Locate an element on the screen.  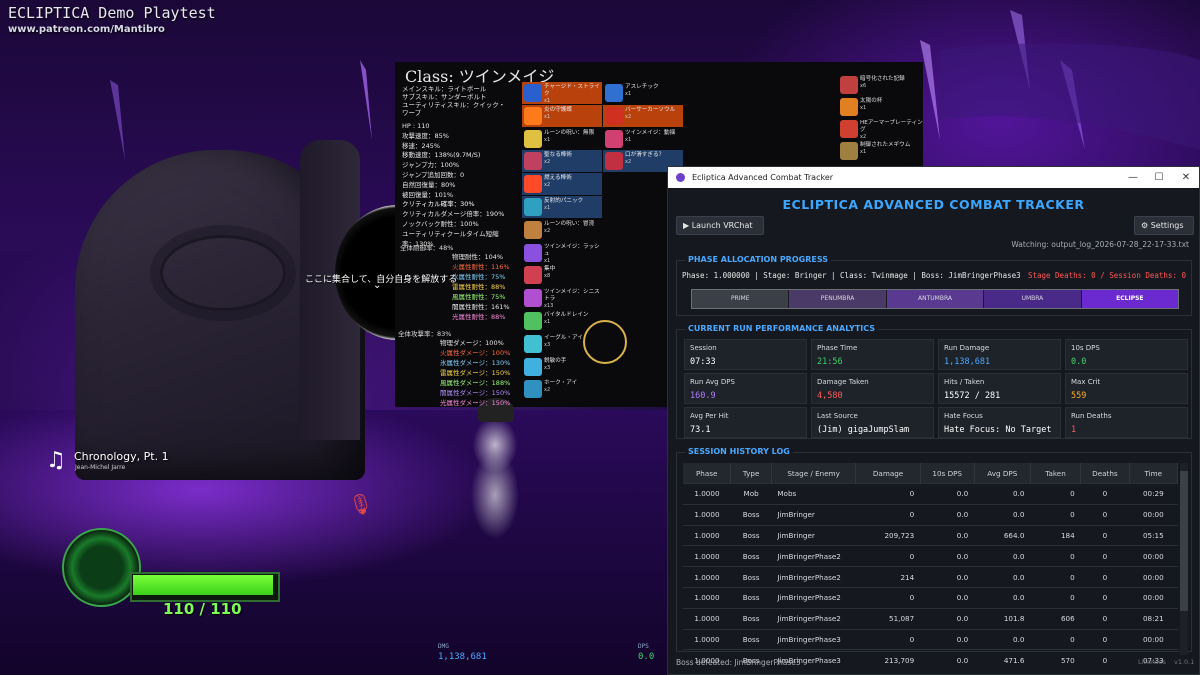
music-title: Chronology, Pt. 1 is located at coordinates (121, 456).